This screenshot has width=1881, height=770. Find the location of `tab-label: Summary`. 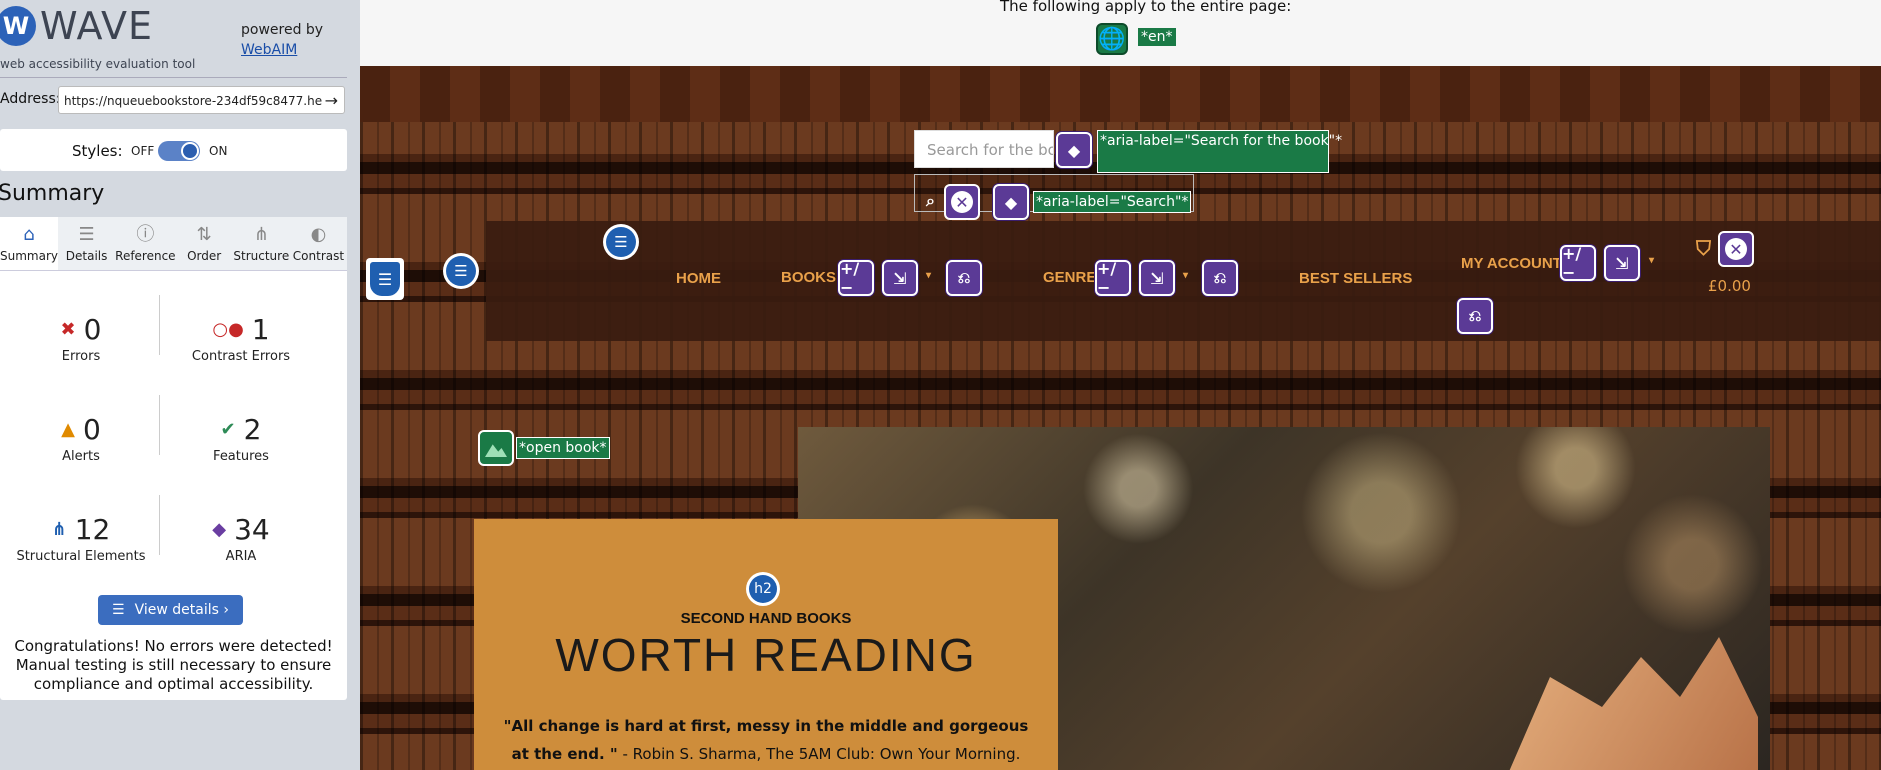

tab-label: Summary is located at coordinates (29, 256).